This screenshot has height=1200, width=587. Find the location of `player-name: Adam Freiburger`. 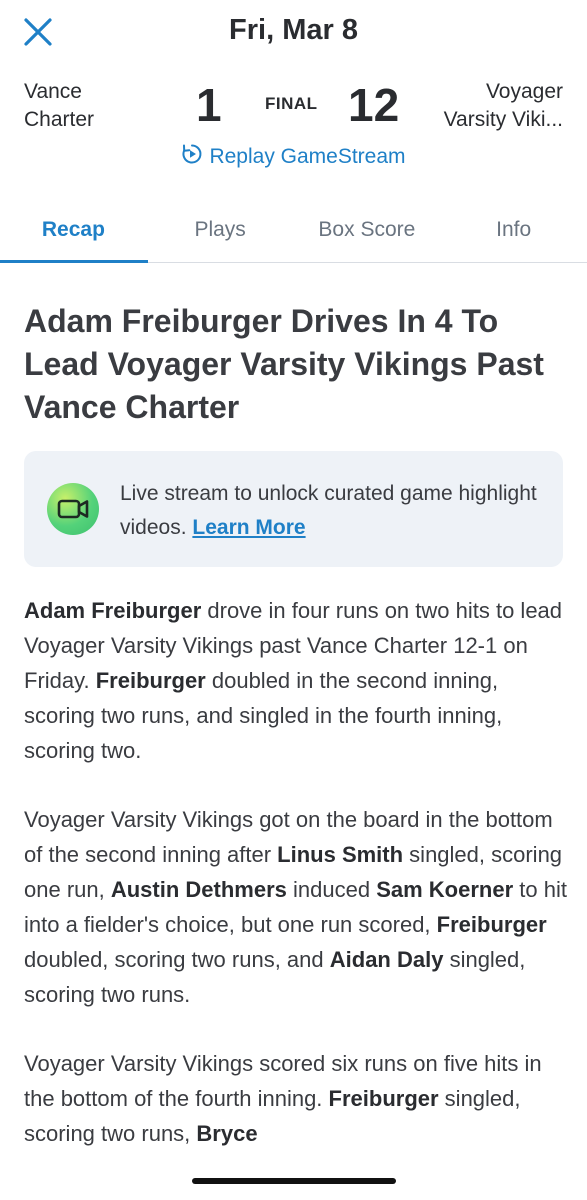

player-name: Adam Freiburger is located at coordinates (113, 610).